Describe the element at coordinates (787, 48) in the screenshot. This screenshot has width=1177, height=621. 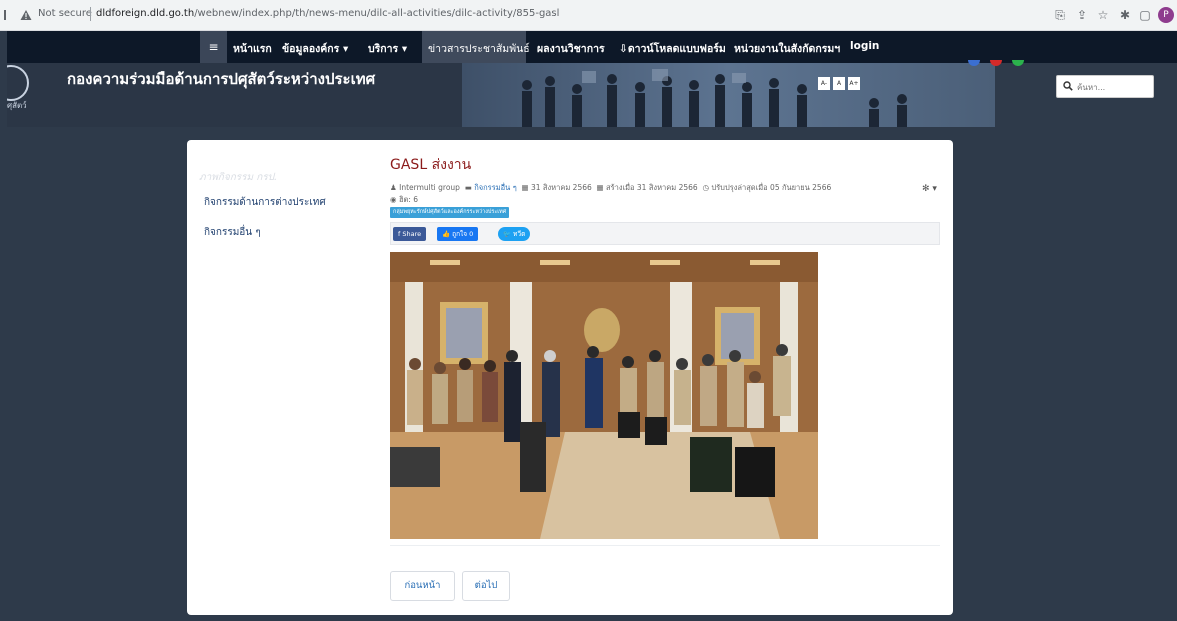
I see `nav-agencies: หน่วยงานในสังกัดกรมฯ` at that location.